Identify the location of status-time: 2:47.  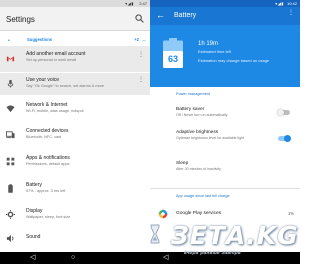
(143, 3).